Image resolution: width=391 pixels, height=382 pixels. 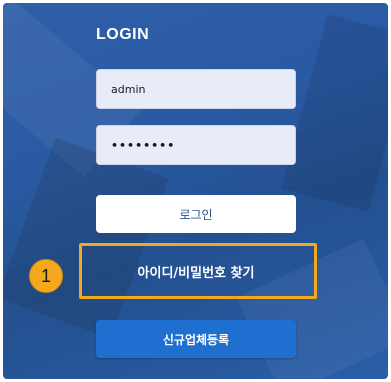 What do you see at coordinates (123, 34) in the screenshot?
I see `login-title: LOGIN` at bounding box center [123, 34].